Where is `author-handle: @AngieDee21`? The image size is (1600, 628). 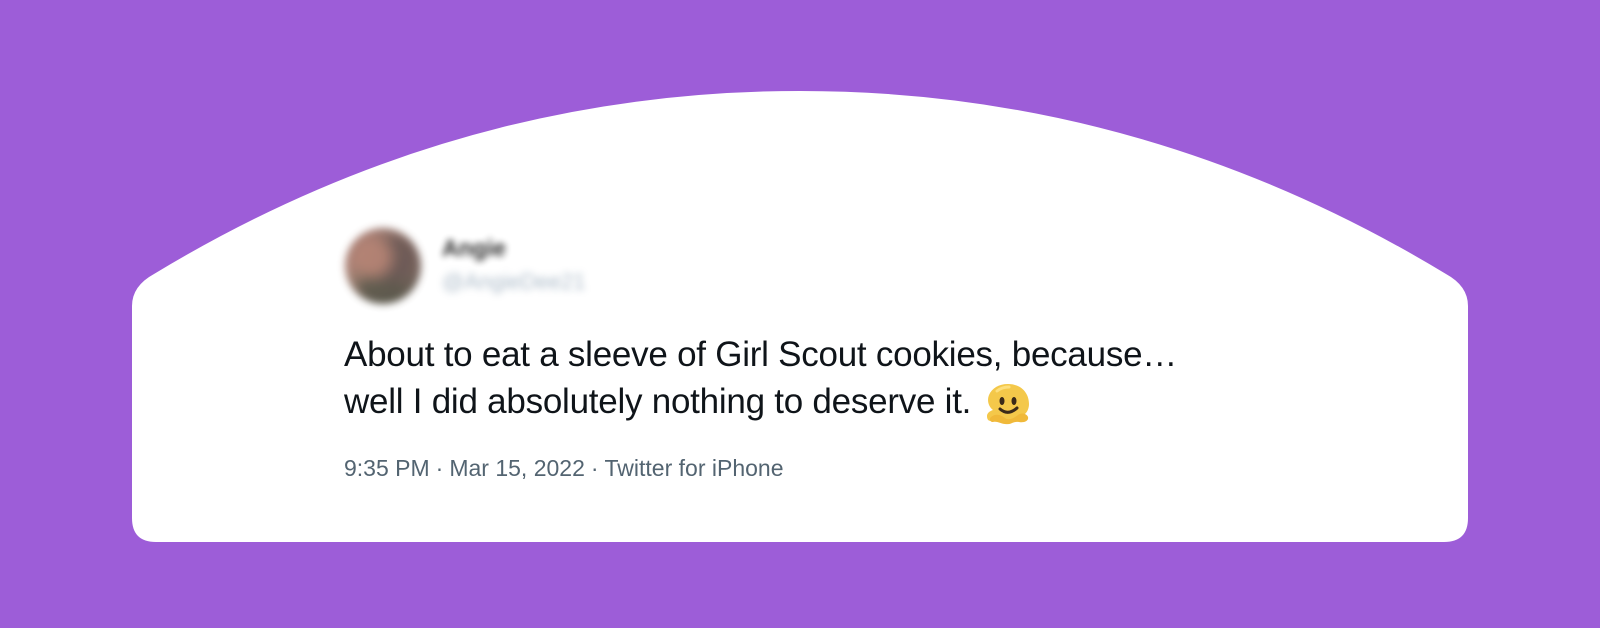
author-handle: @AngieDee21 is located at coordinates (513, 282).